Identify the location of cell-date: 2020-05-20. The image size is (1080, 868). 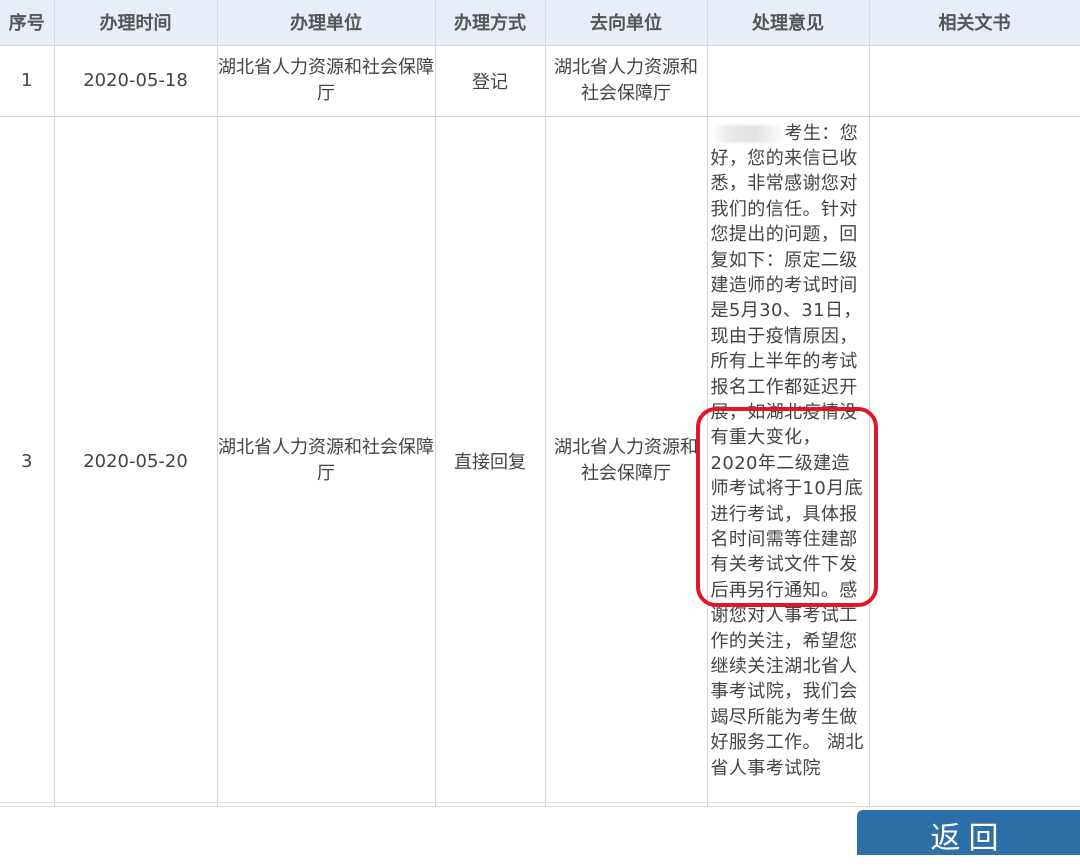
(136, 461).